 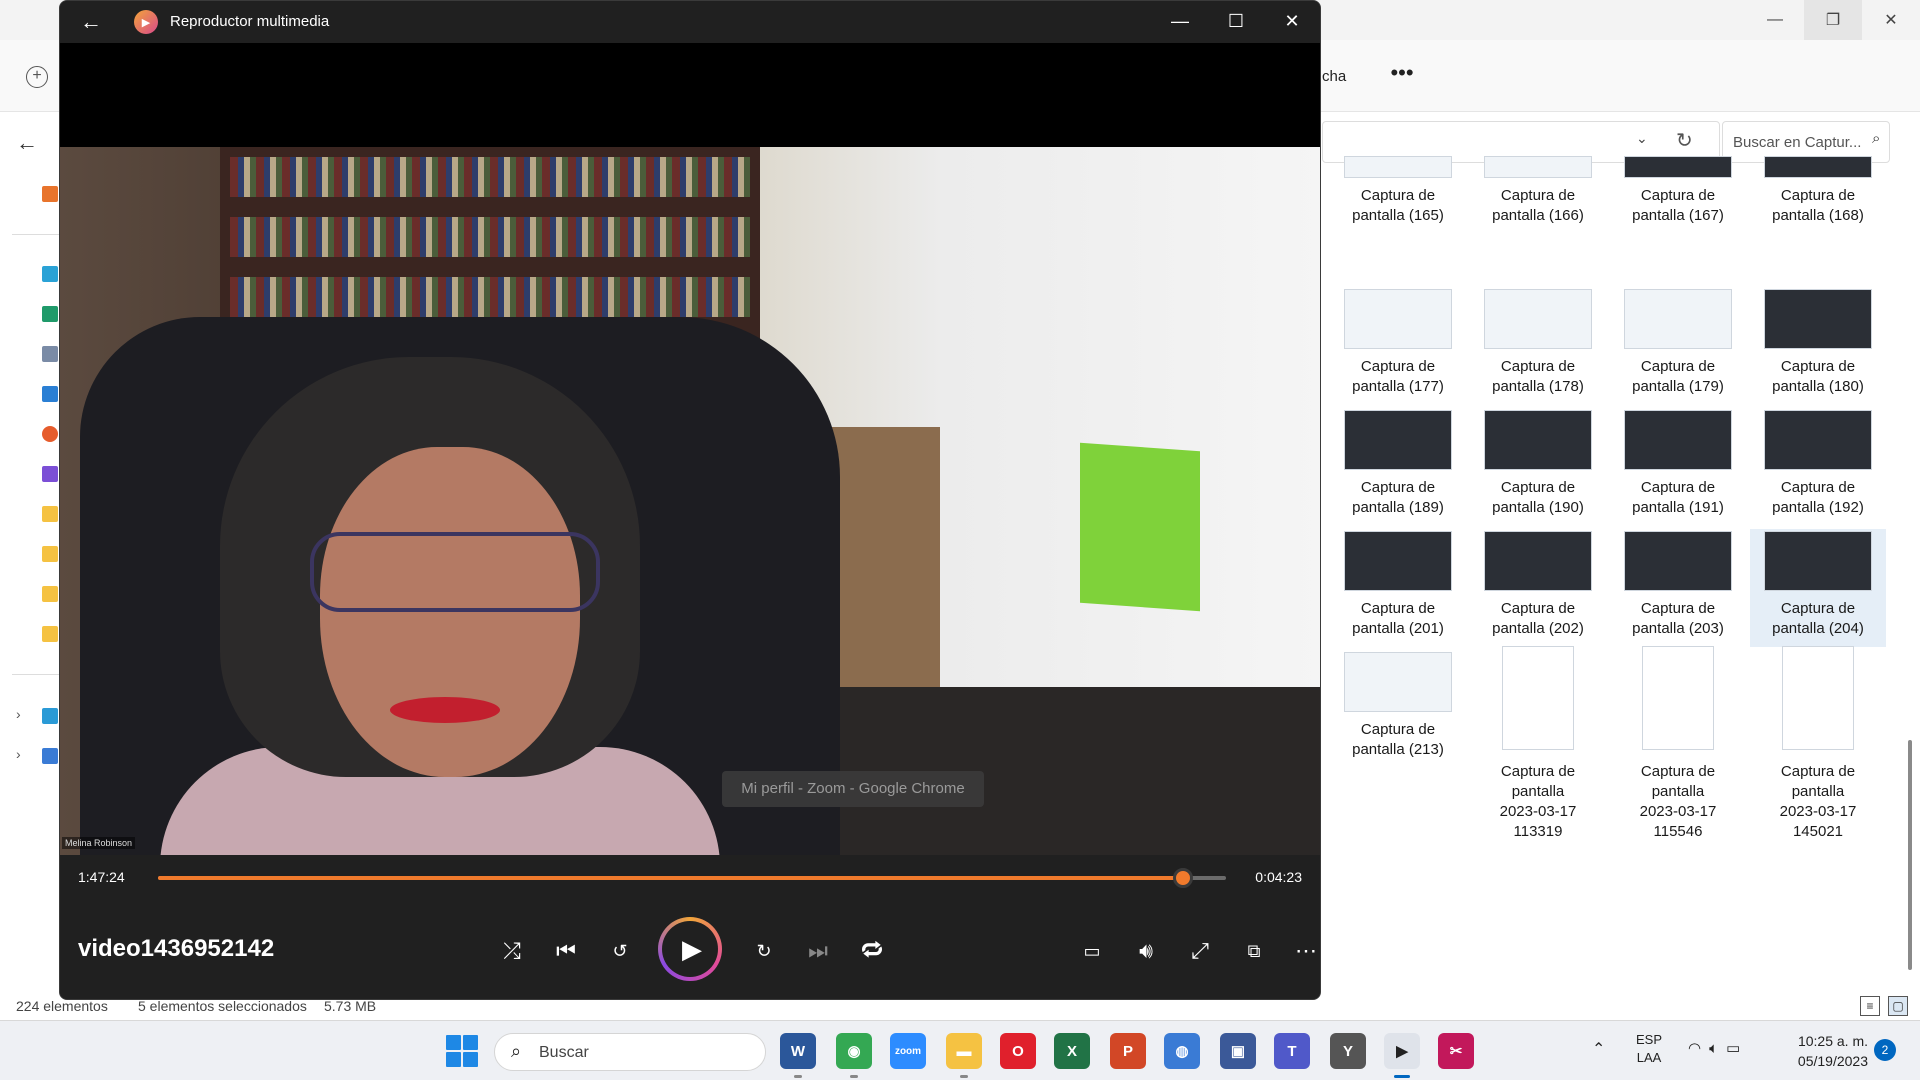 What do you see at coordinates (50, 394) in the screenshot?
I see `pictures-icon` at bounding box center [50, 394].